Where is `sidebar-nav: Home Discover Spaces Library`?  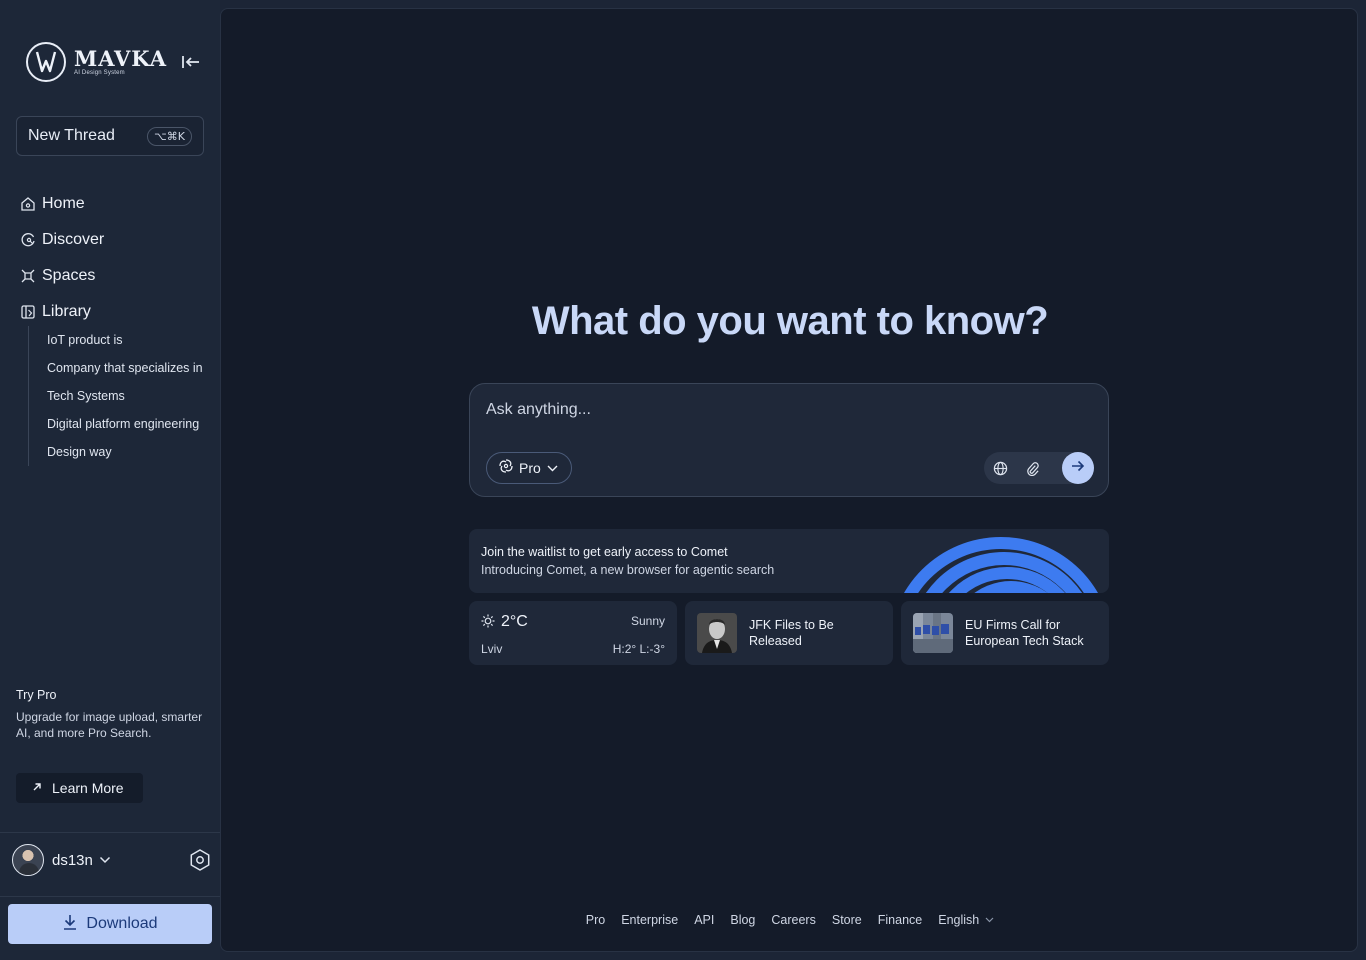
sidebar-nav: Home Discover Spaces Library is located at coordinates (113, 258).